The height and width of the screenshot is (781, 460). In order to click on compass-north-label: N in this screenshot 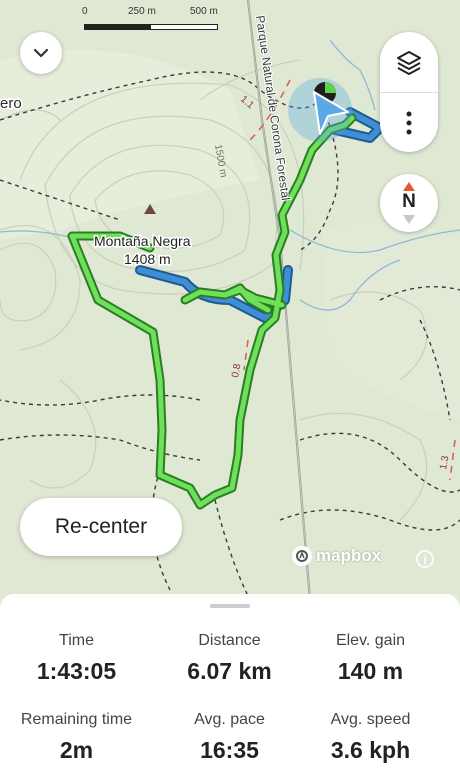, I will do `click(409, 201)`.